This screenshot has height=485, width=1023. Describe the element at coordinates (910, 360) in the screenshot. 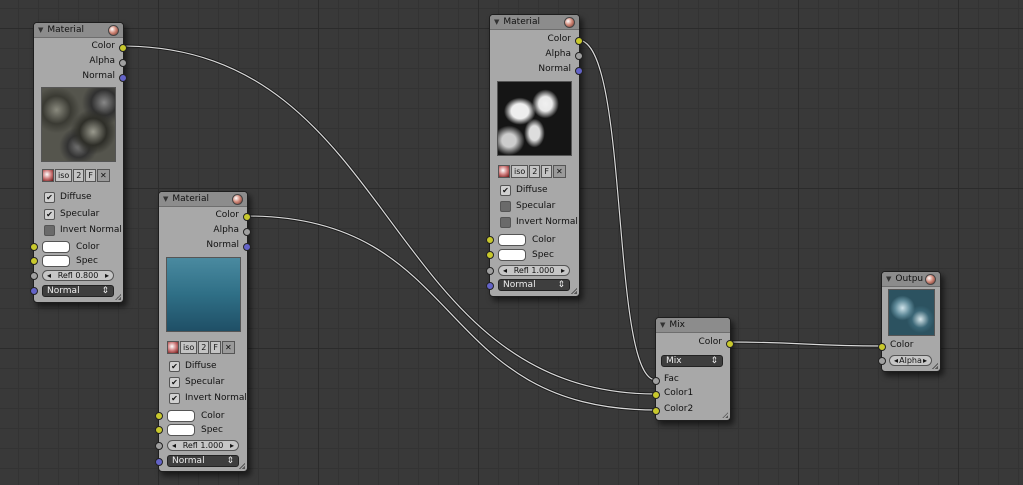

I see `alpha-slider: ◂ Alpha ▸` at that location.